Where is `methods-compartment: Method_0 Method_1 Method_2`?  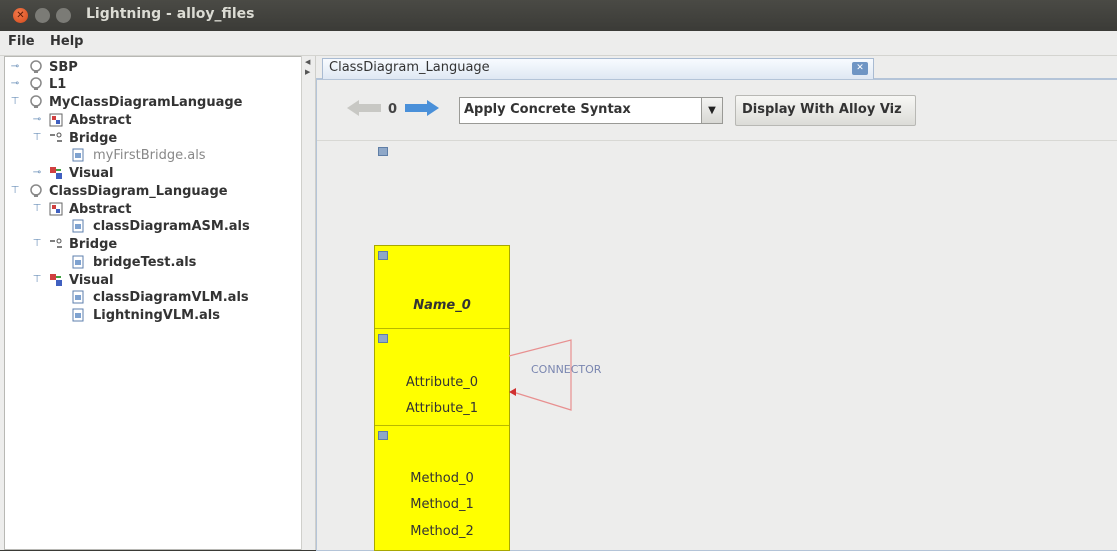 methods-compartment: Method_0 Method_1 Method_2 is located at coordinates (442, 487).